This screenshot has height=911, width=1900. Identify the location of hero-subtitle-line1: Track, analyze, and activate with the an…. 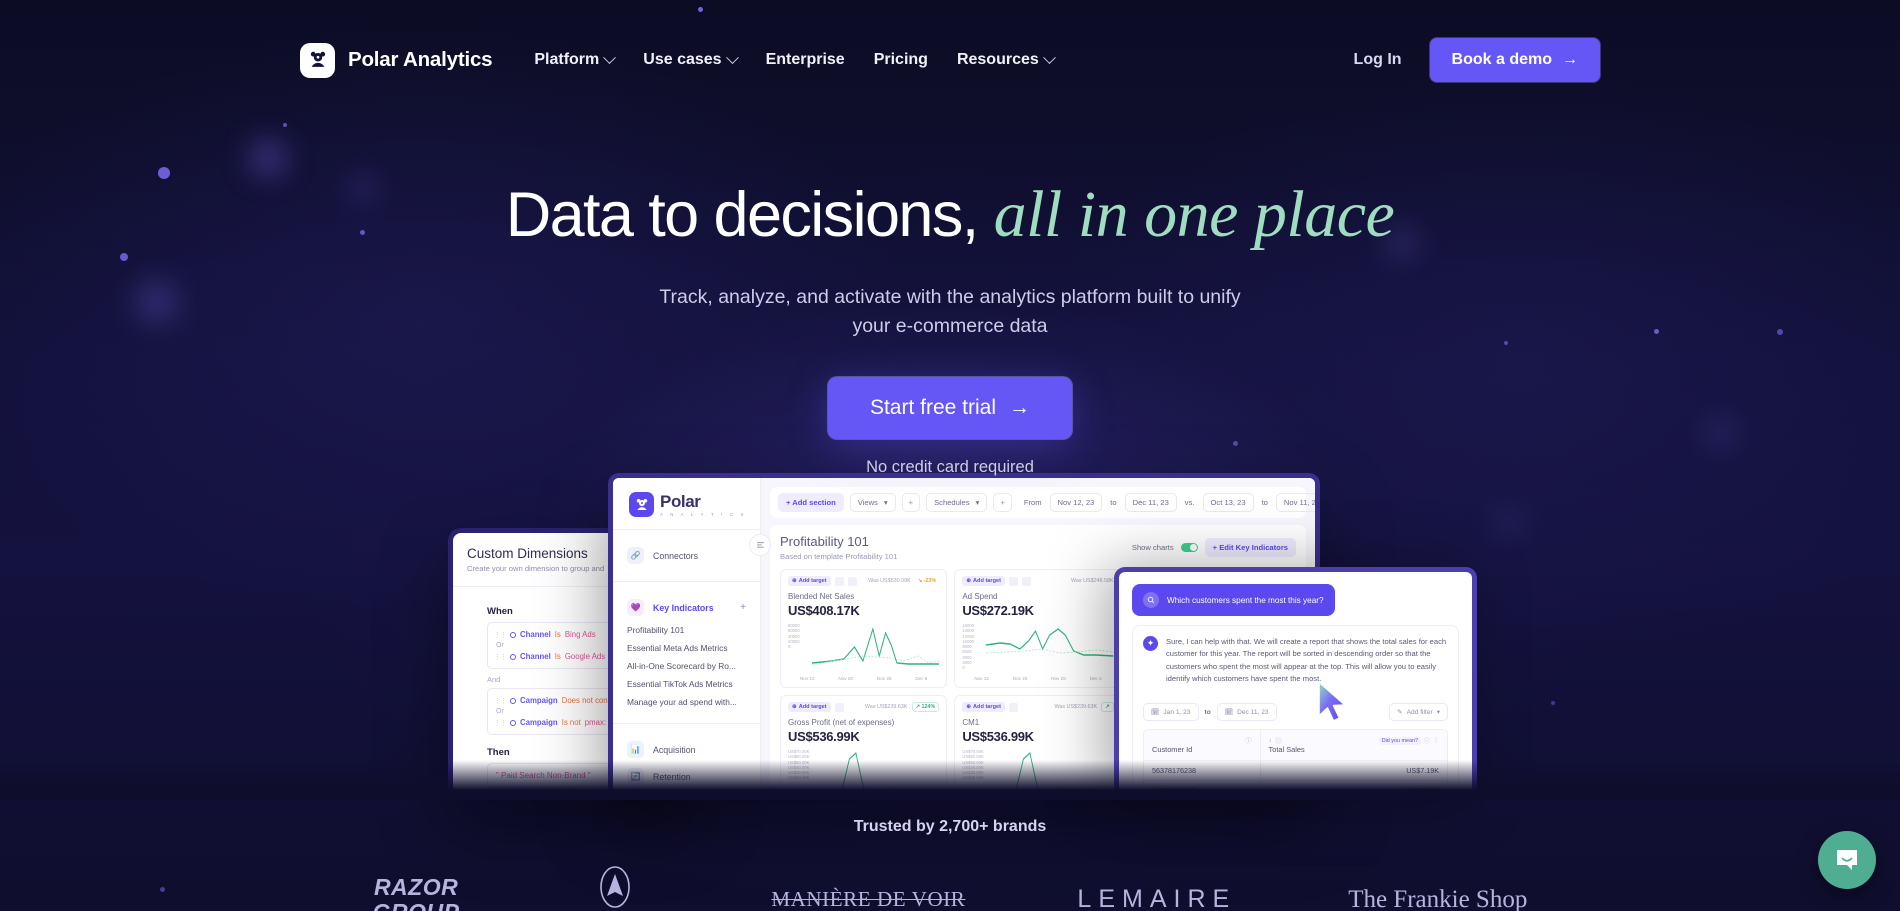
(950, 297).